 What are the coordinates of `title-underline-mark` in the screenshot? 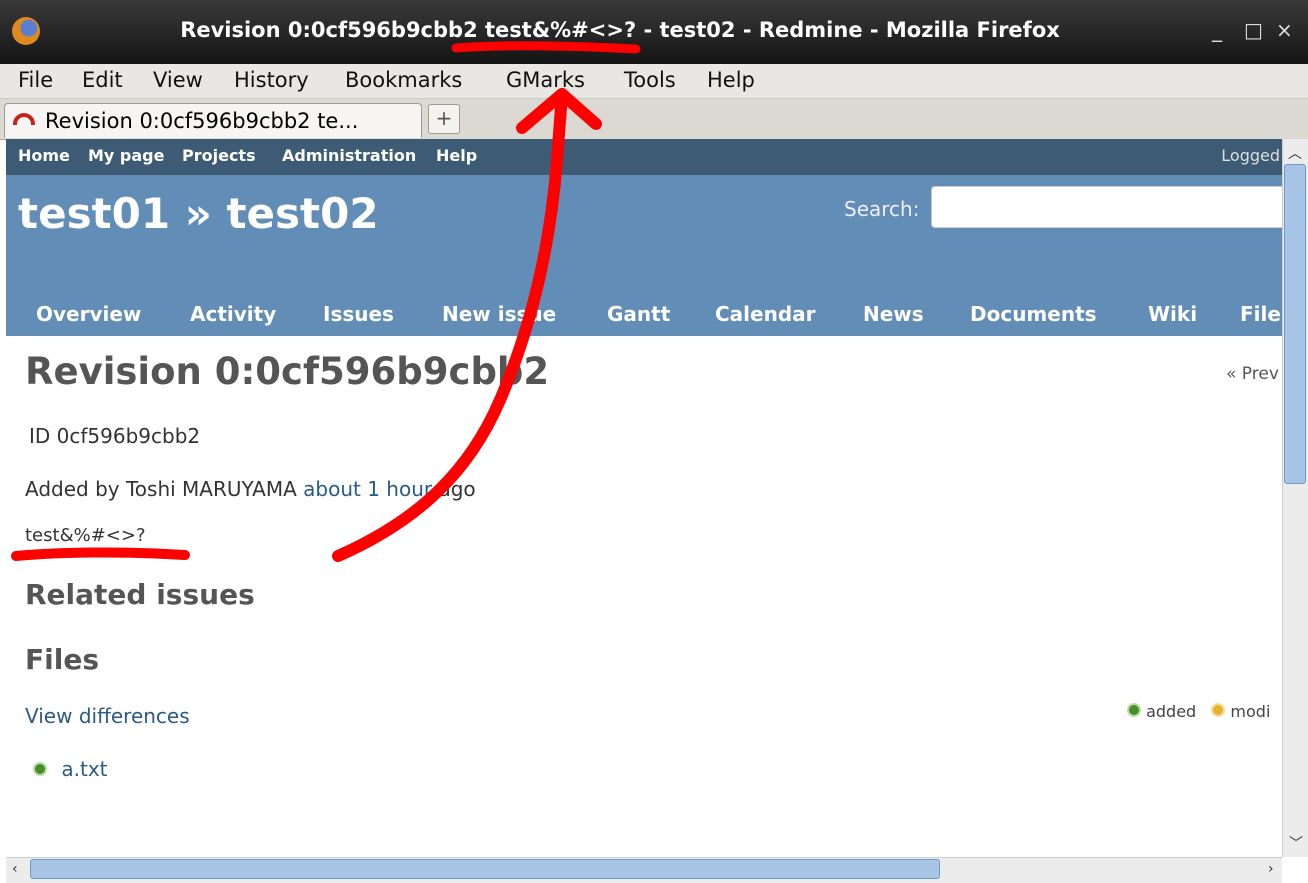 It's located at (546, 47).